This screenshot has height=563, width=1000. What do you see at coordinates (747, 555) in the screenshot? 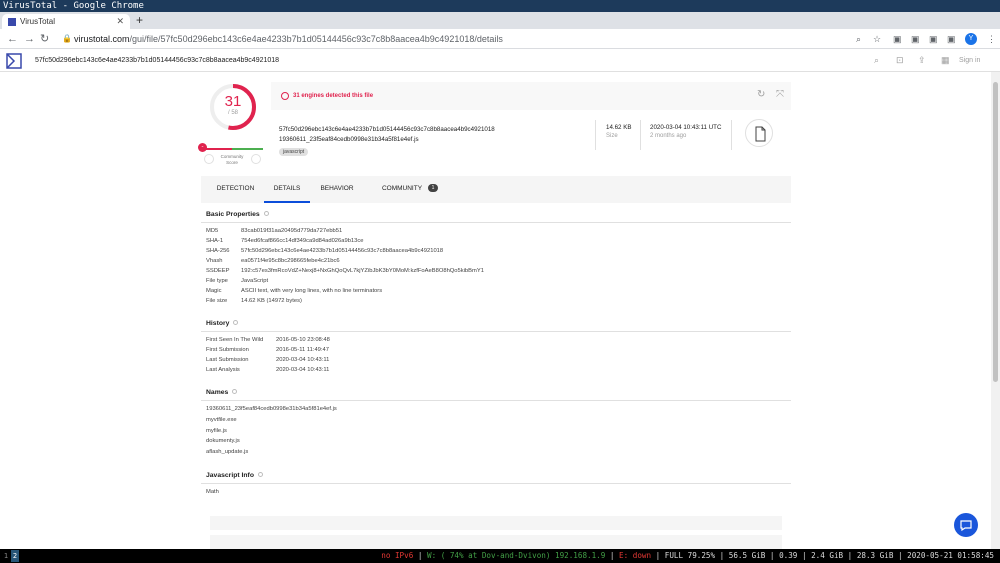
I see `memory-status: 56.5 GiB` at bounding box center [747, 555].